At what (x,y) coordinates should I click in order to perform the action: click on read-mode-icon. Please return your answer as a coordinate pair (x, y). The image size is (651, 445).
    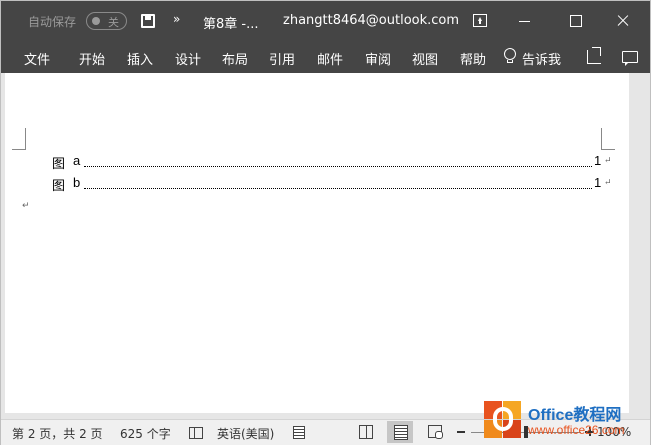
    Looking at the image, I should click on (366, 432).